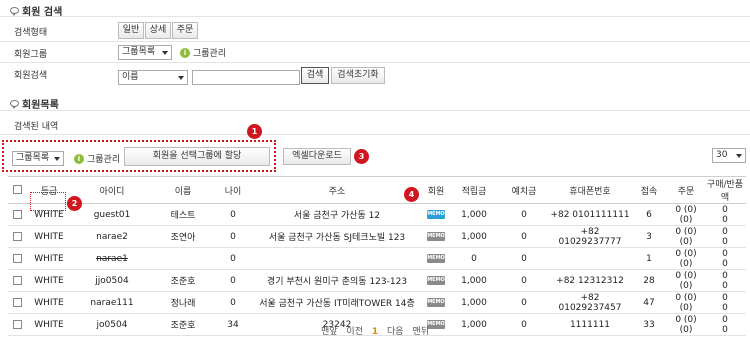 The width and height of the screenshot is (750, 340). What do you see at coordinates (112, 258) in the screenshot?
I see `id-cell: narae1` at bounding box center [112, 258].